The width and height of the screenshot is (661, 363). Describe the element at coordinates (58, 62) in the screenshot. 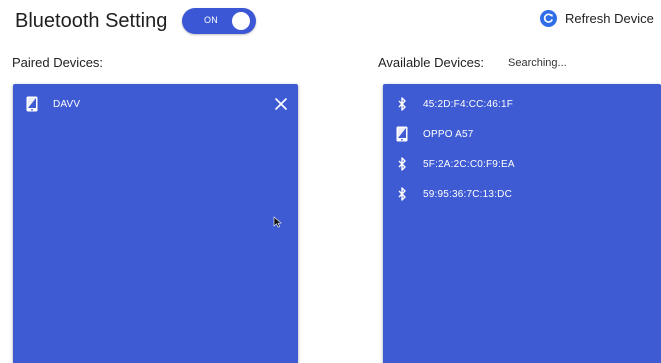

I see `paired-devices-label: Paired Devices:` at that location.